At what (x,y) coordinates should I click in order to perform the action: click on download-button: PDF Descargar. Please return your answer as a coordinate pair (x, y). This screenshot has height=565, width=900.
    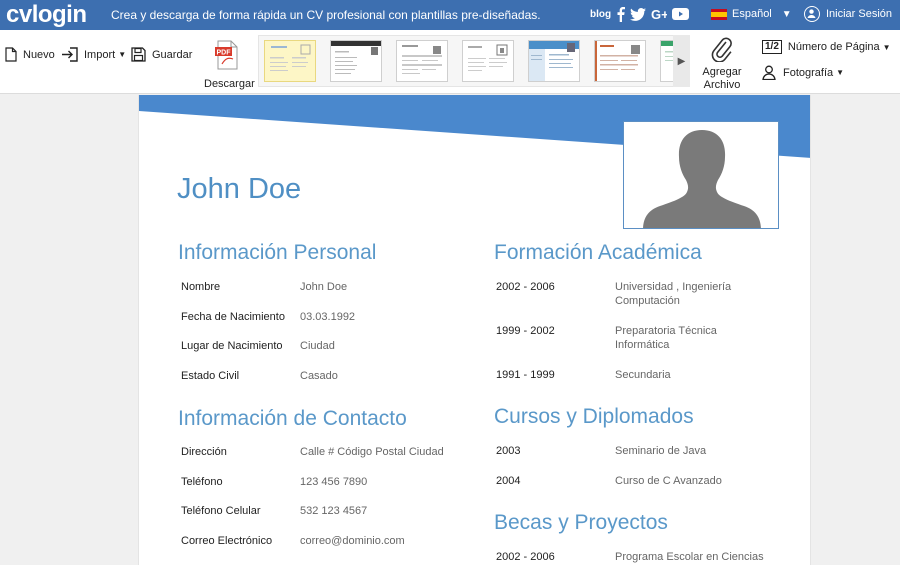
    Looking at the image, I should click on (229, 65).